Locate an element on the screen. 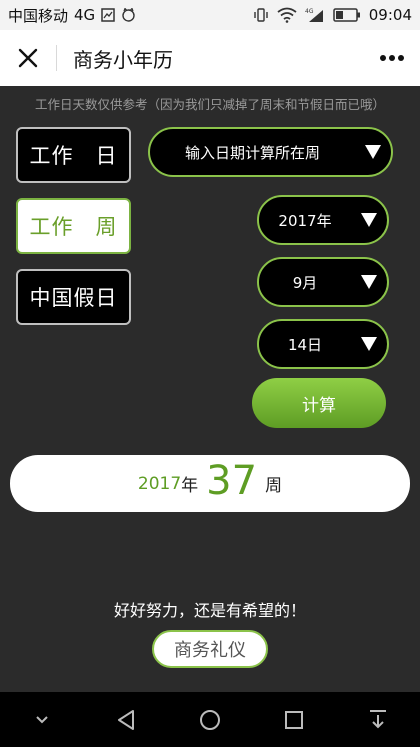 The height and width of the screenshot is (747, 420). back-button is located at coordinates (126, 720).